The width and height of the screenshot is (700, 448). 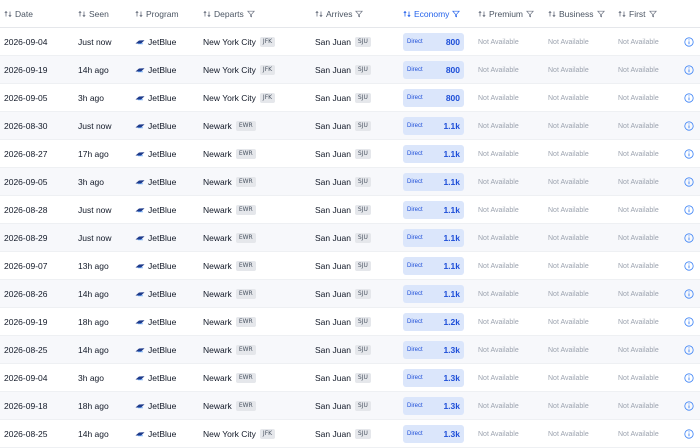 I want to click on header-business: Business, so click(x=576, y=14).